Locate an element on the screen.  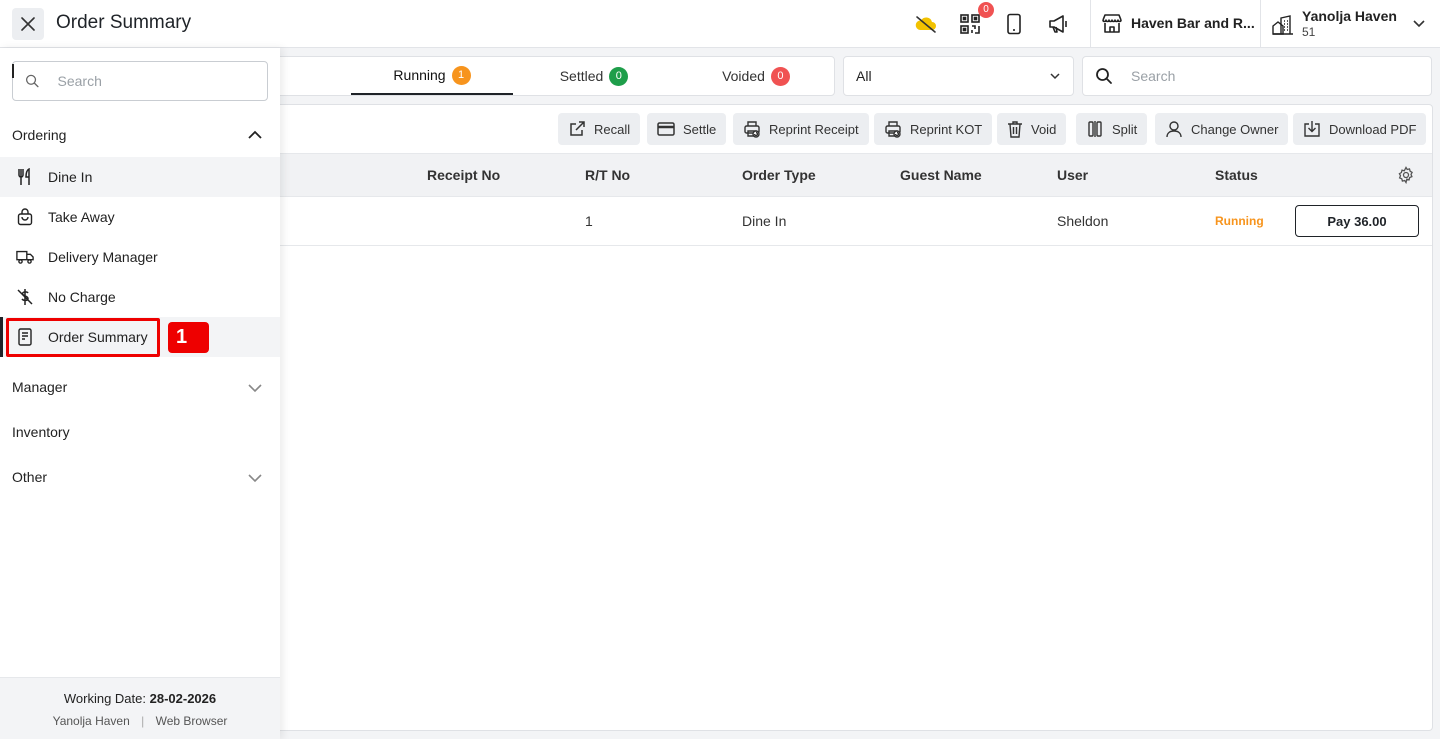
sidebar-item-delivery-manager: Delivery Manager is located at coordinates (140, 257).